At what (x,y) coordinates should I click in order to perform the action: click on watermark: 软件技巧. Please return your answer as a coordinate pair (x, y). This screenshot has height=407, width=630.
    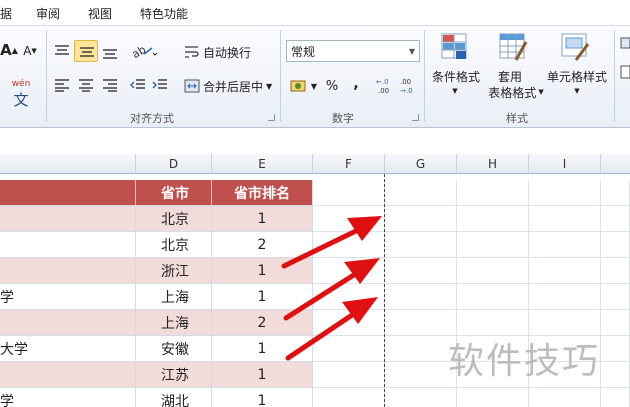
    Looking at the image, I should click on (524, 361).